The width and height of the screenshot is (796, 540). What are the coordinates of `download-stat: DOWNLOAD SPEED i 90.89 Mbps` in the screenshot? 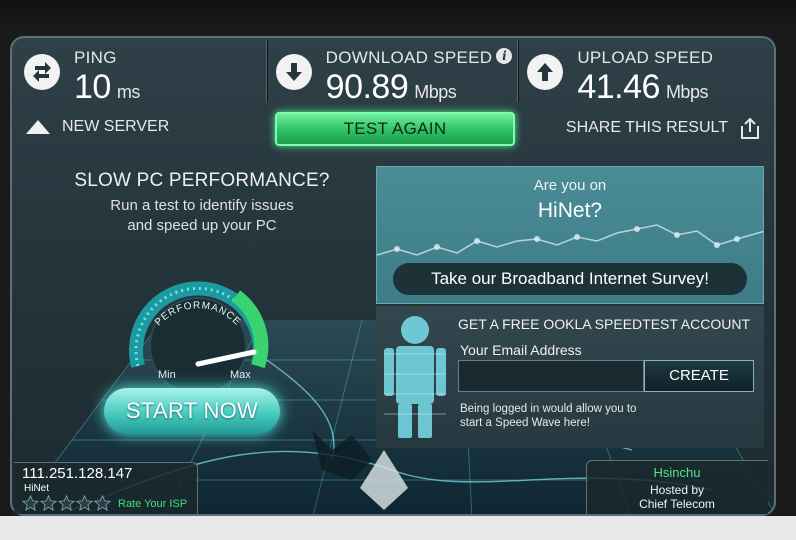 It's located at (394, 73).